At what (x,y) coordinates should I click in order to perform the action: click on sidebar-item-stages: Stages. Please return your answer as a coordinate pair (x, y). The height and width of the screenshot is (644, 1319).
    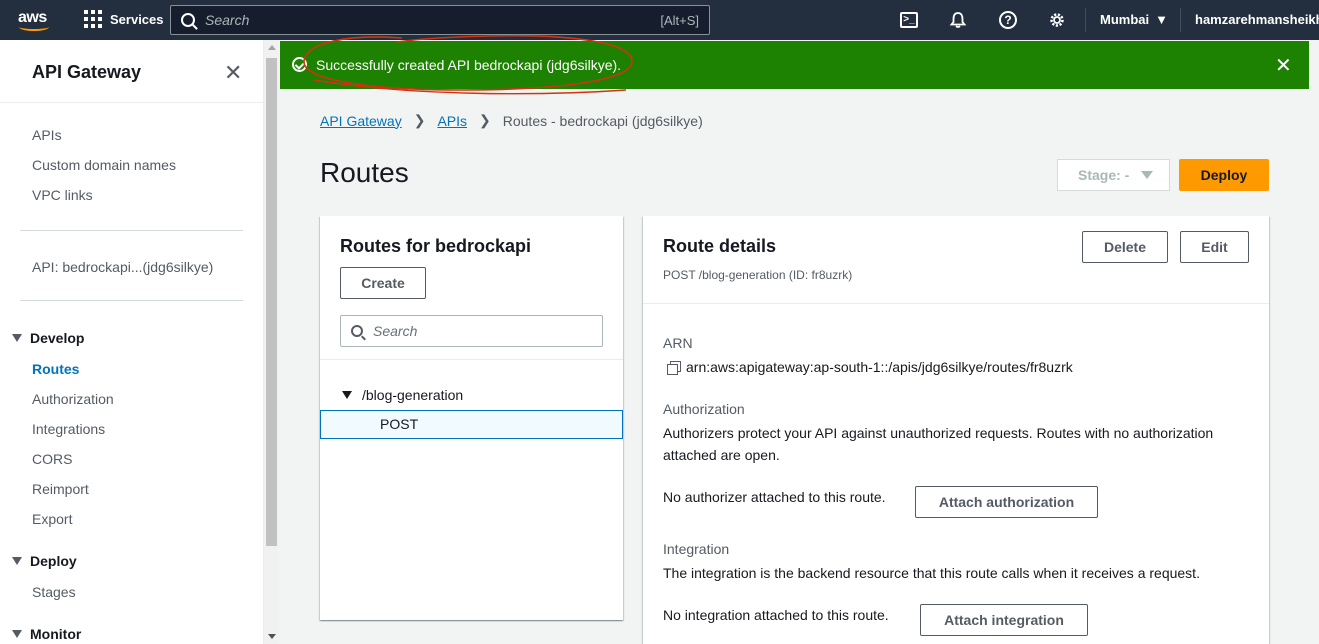
    Looking at the image, I should click on (54, 592).